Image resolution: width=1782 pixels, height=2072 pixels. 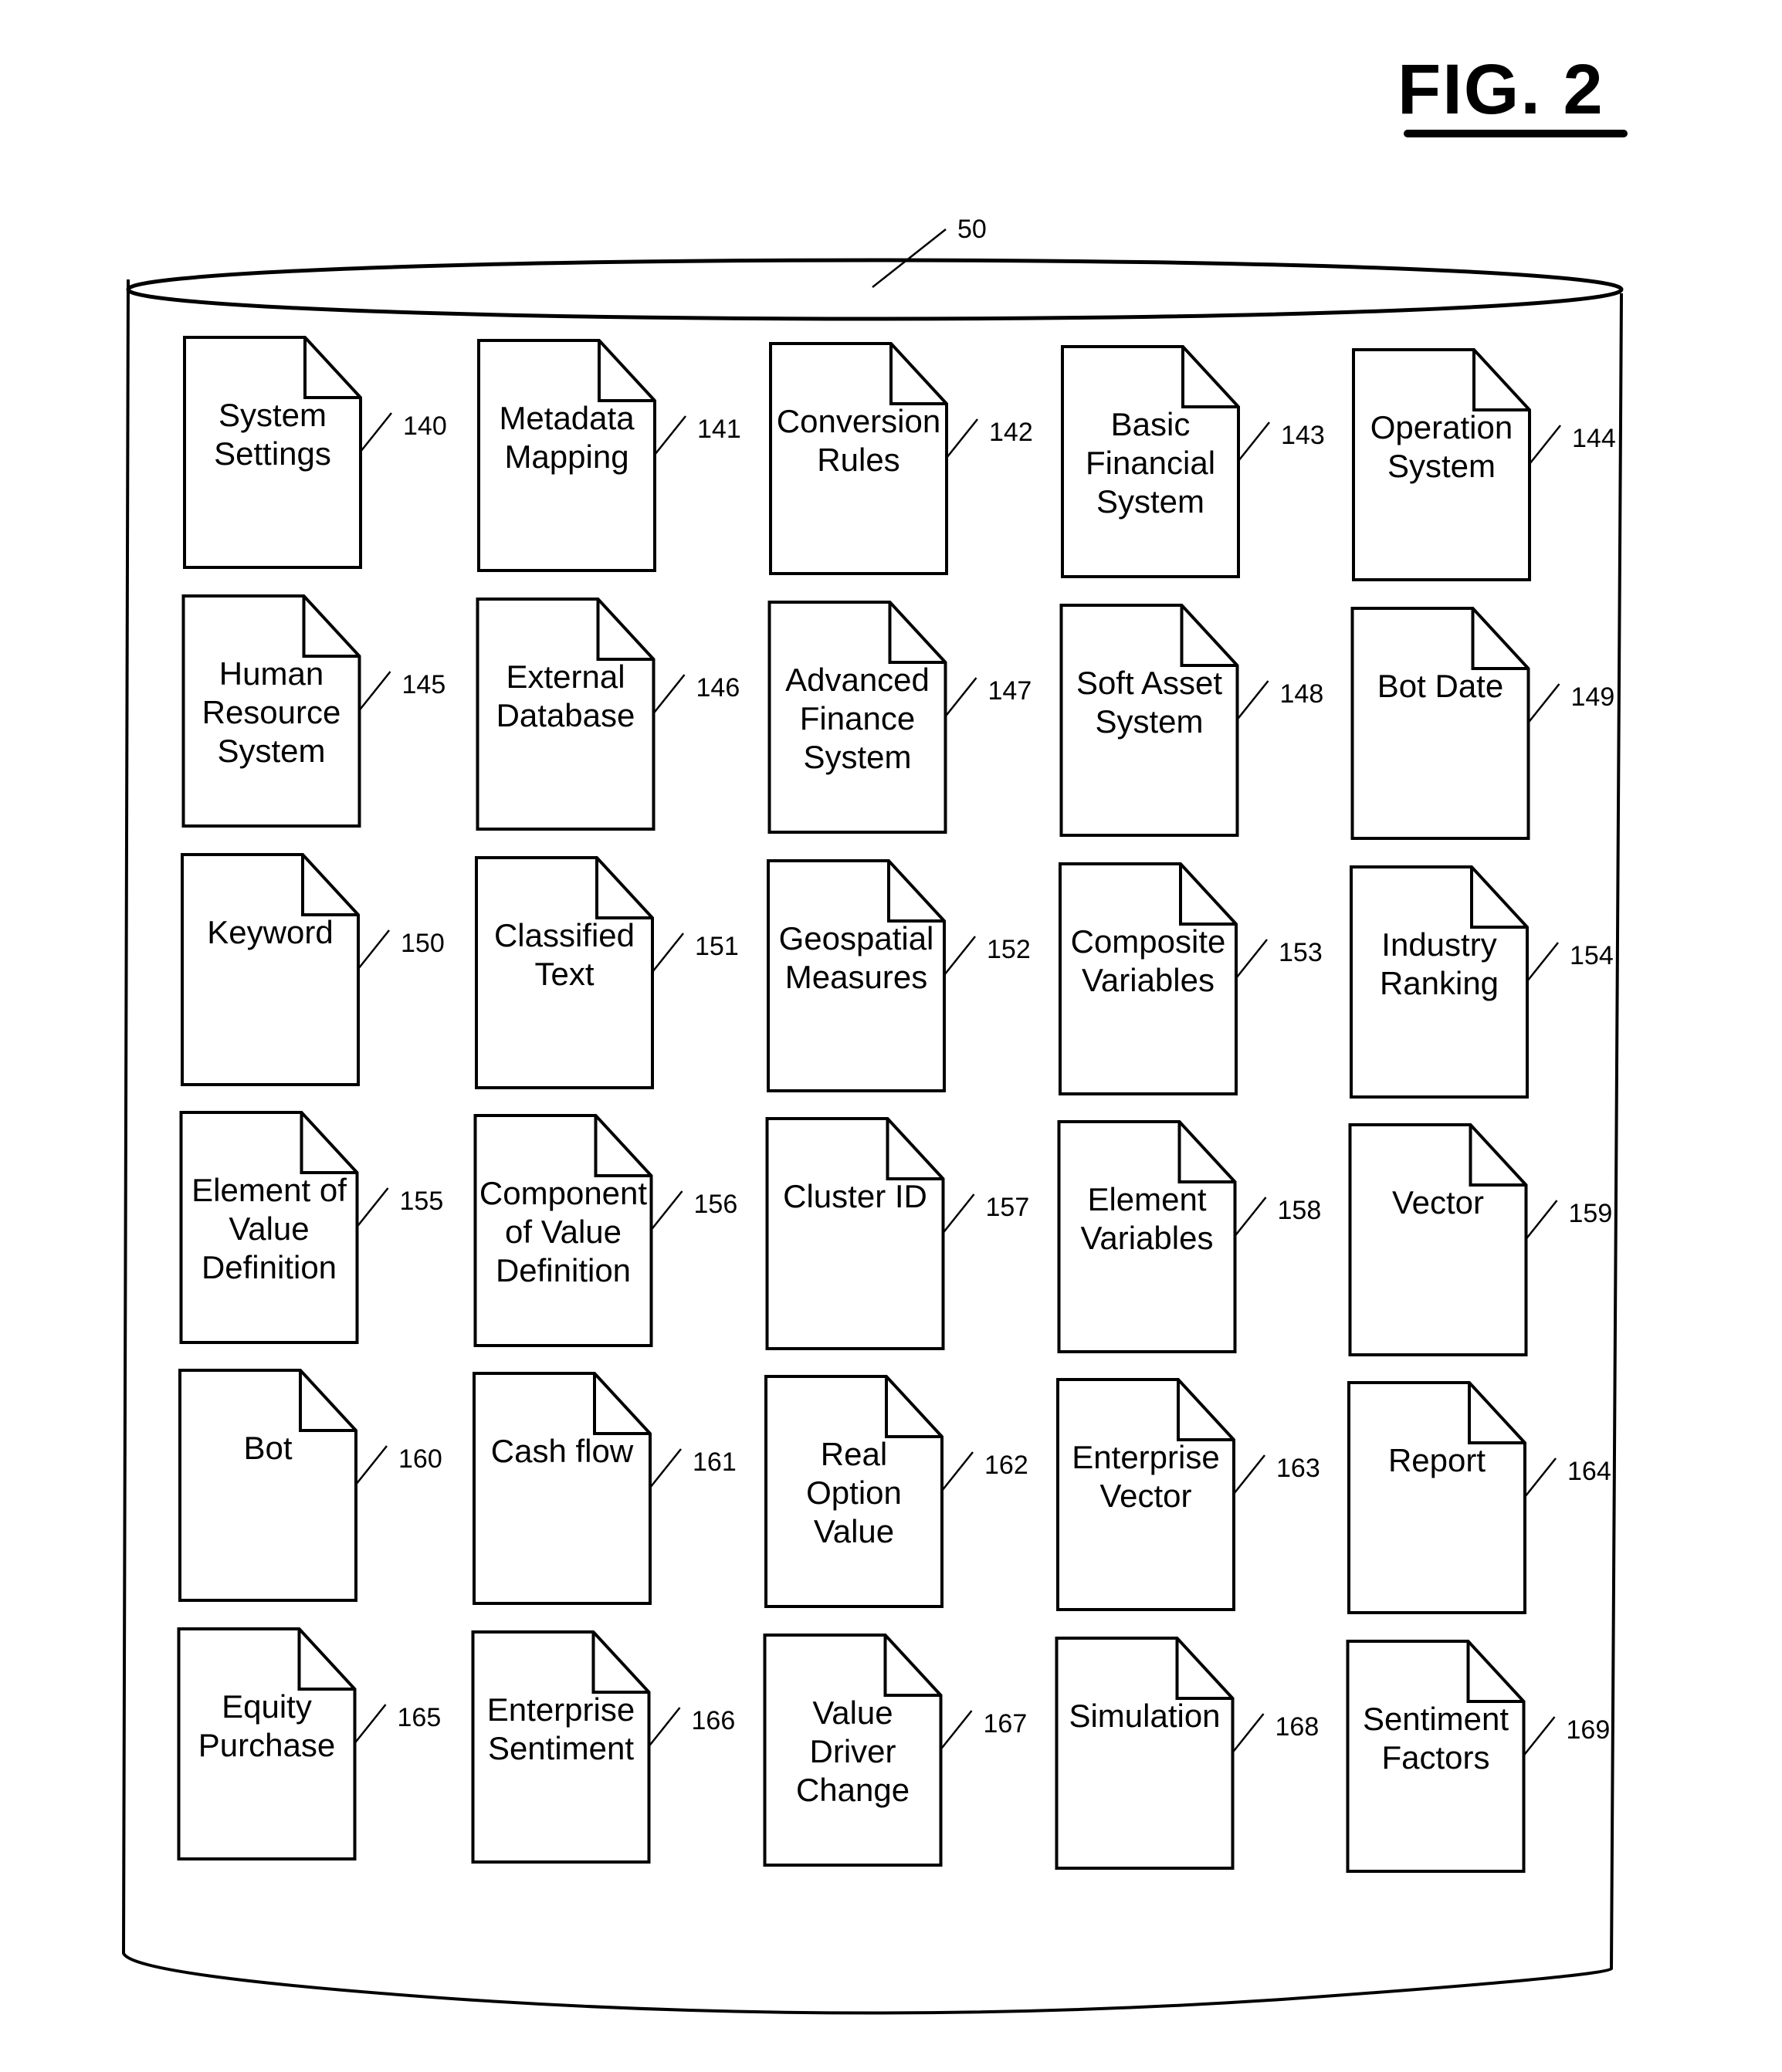 What do you see at coordinates (563, 1451) in the screenshot?
I see `document-label: Cash flow` at bounding box center [563, 1451].